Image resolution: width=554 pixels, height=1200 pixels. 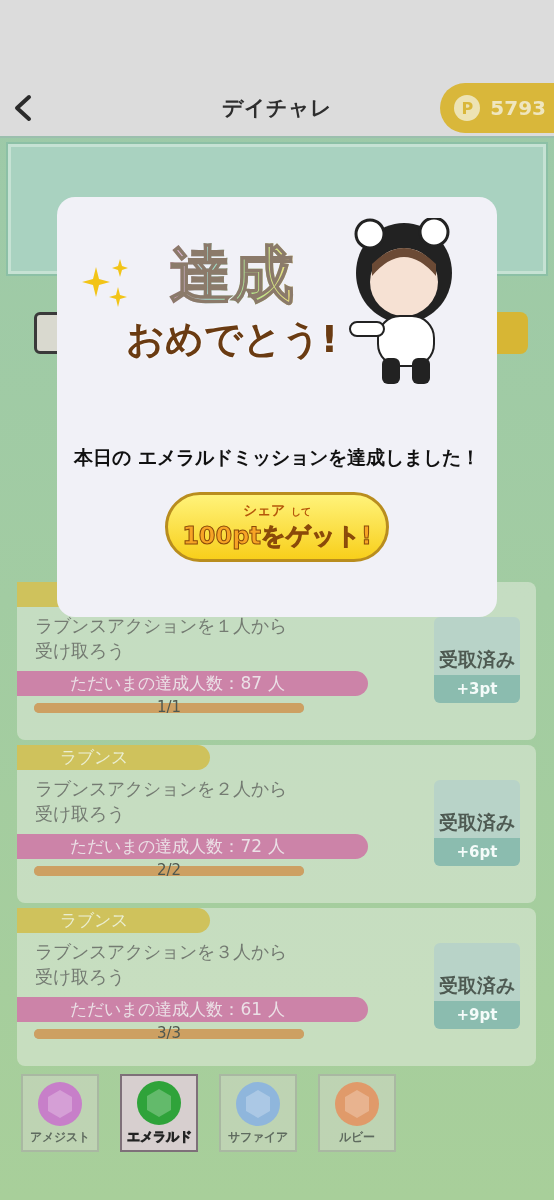 What do you see at coordinates (518, 108) in the screenshot?
I see `points-value: 5793` at bounding box center [518, 108].